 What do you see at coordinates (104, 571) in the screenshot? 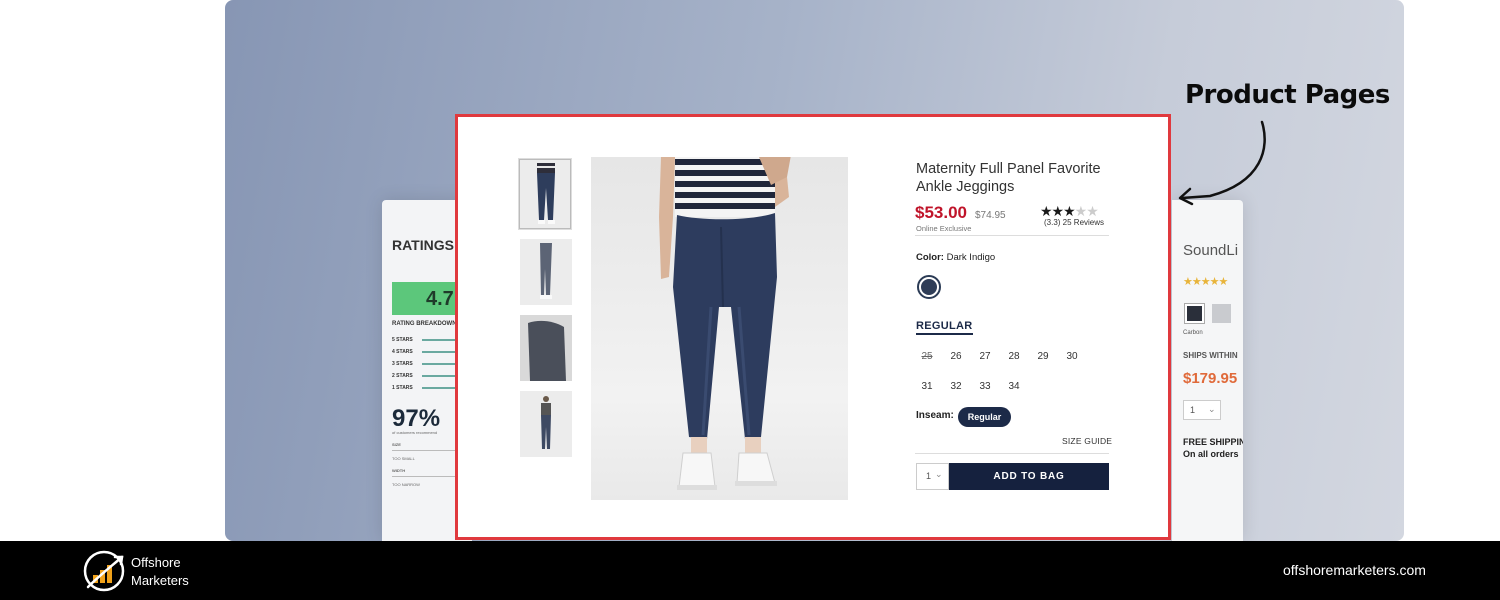
I see `offshore-marketers-logo-icon` at bounding box center [104, 571].